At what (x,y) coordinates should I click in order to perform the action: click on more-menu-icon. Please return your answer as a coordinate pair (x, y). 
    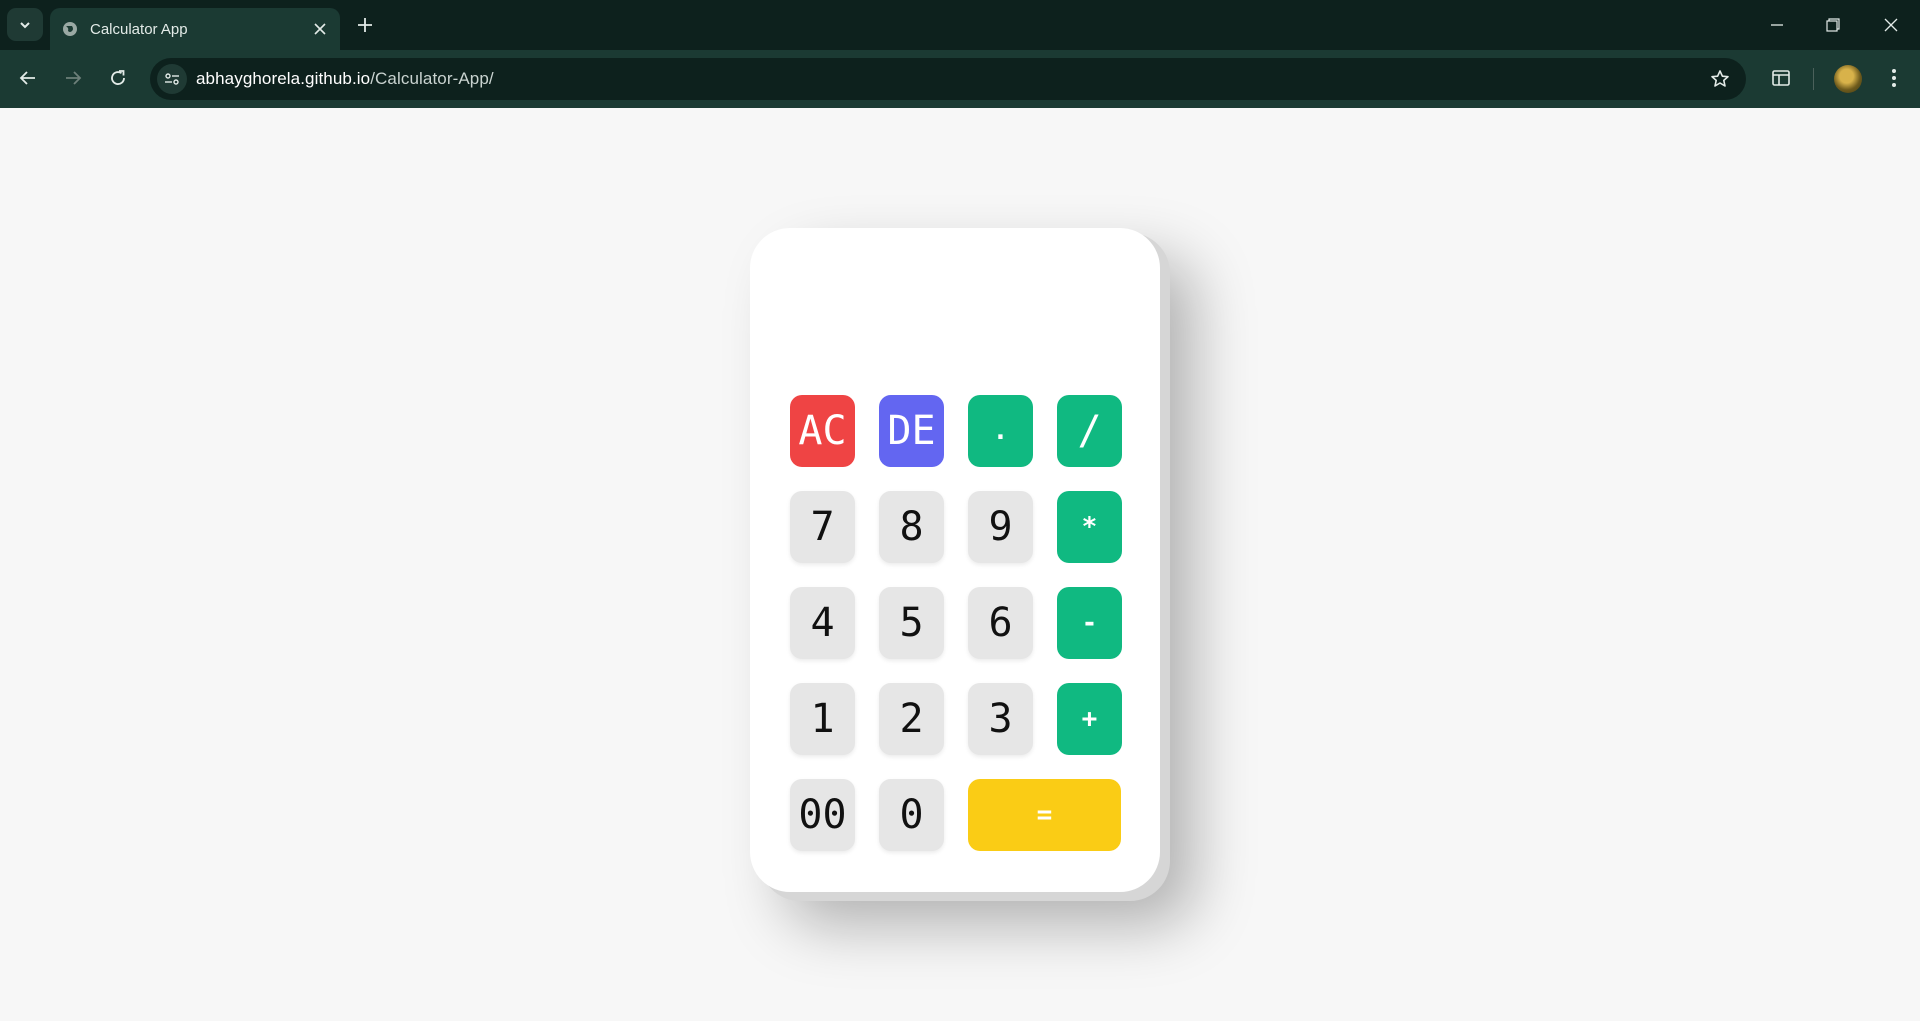
    Looking at the image, I should click on (1894, 78).